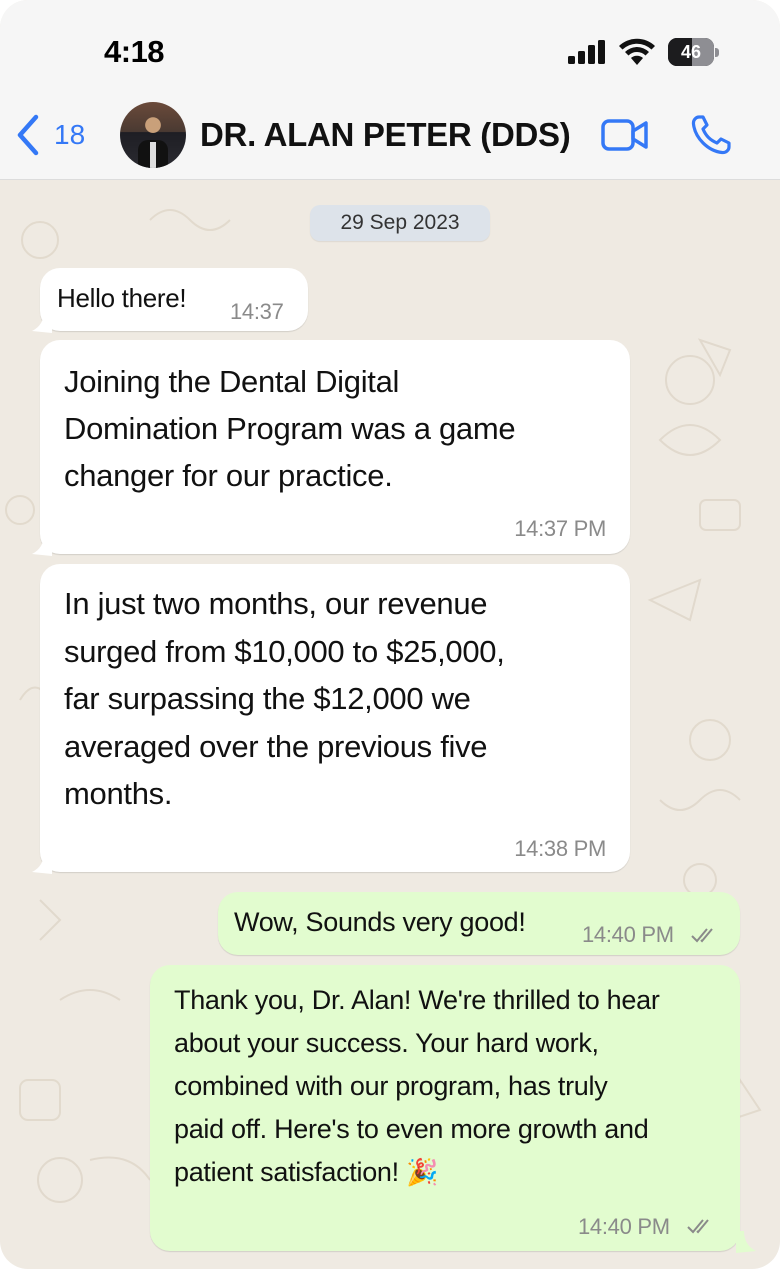  Describe the element at coordinates (422, 1172) in the screenshot. I see `party-popper-icon: 🎉` at that location.